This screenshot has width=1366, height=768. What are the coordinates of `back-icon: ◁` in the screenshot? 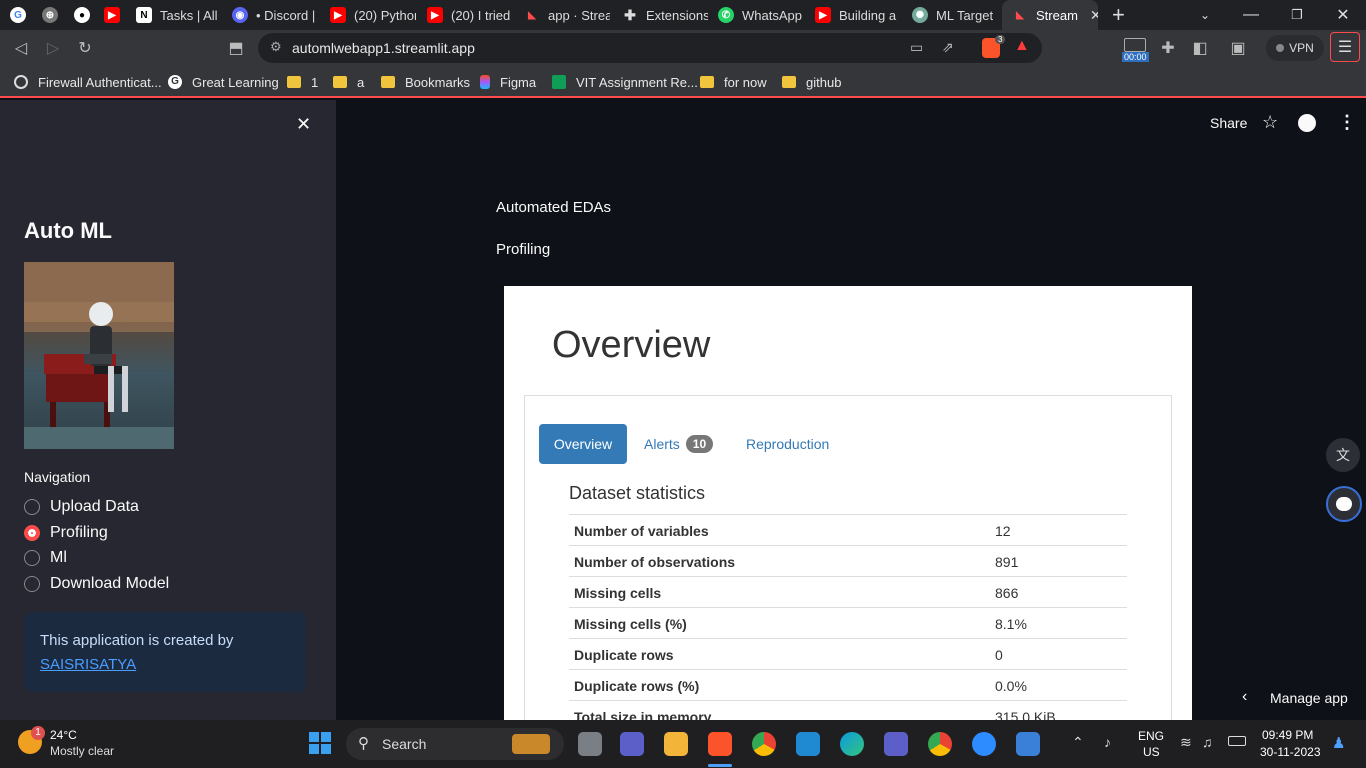 It's located at (21, 48).